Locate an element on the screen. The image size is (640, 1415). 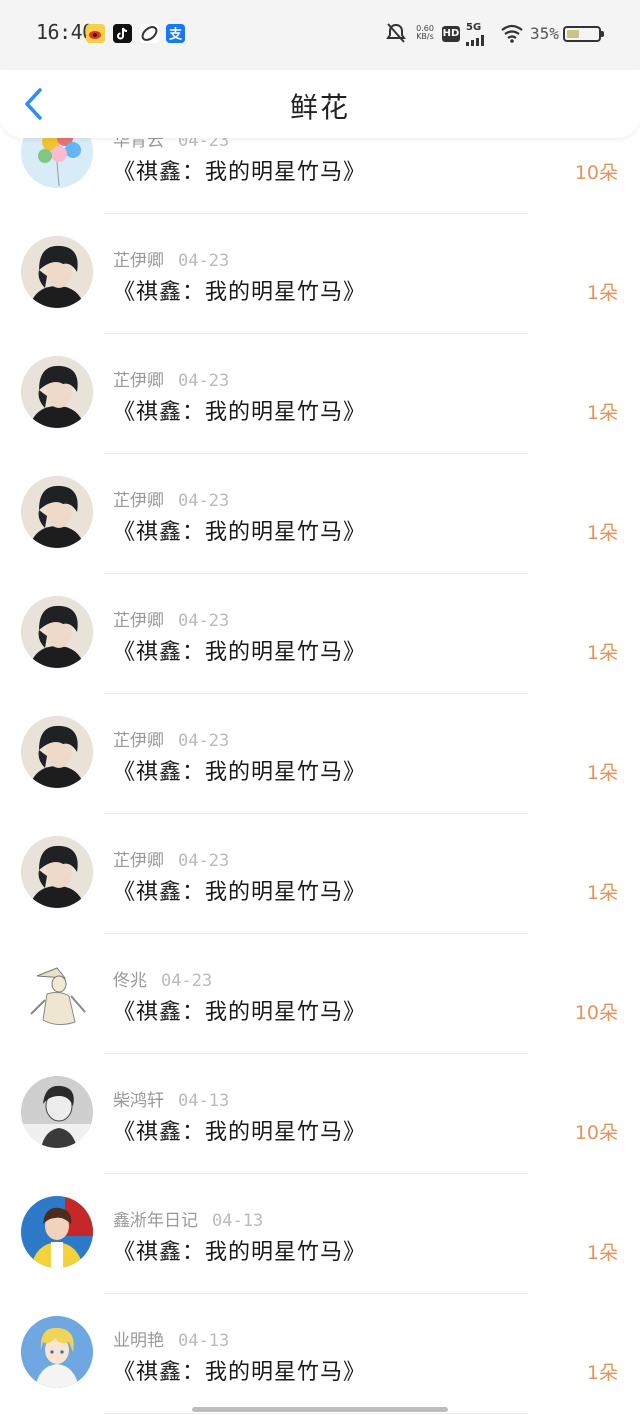
hd-badge: HD is located at coordinates (451, 34).